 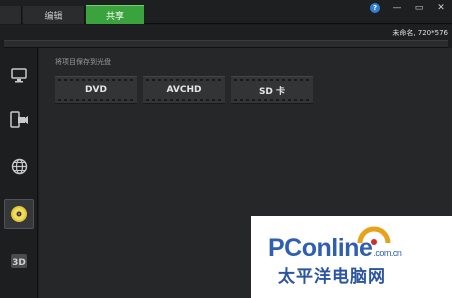 I want to click on sidebar-item-web, so click(x=19, y=166).